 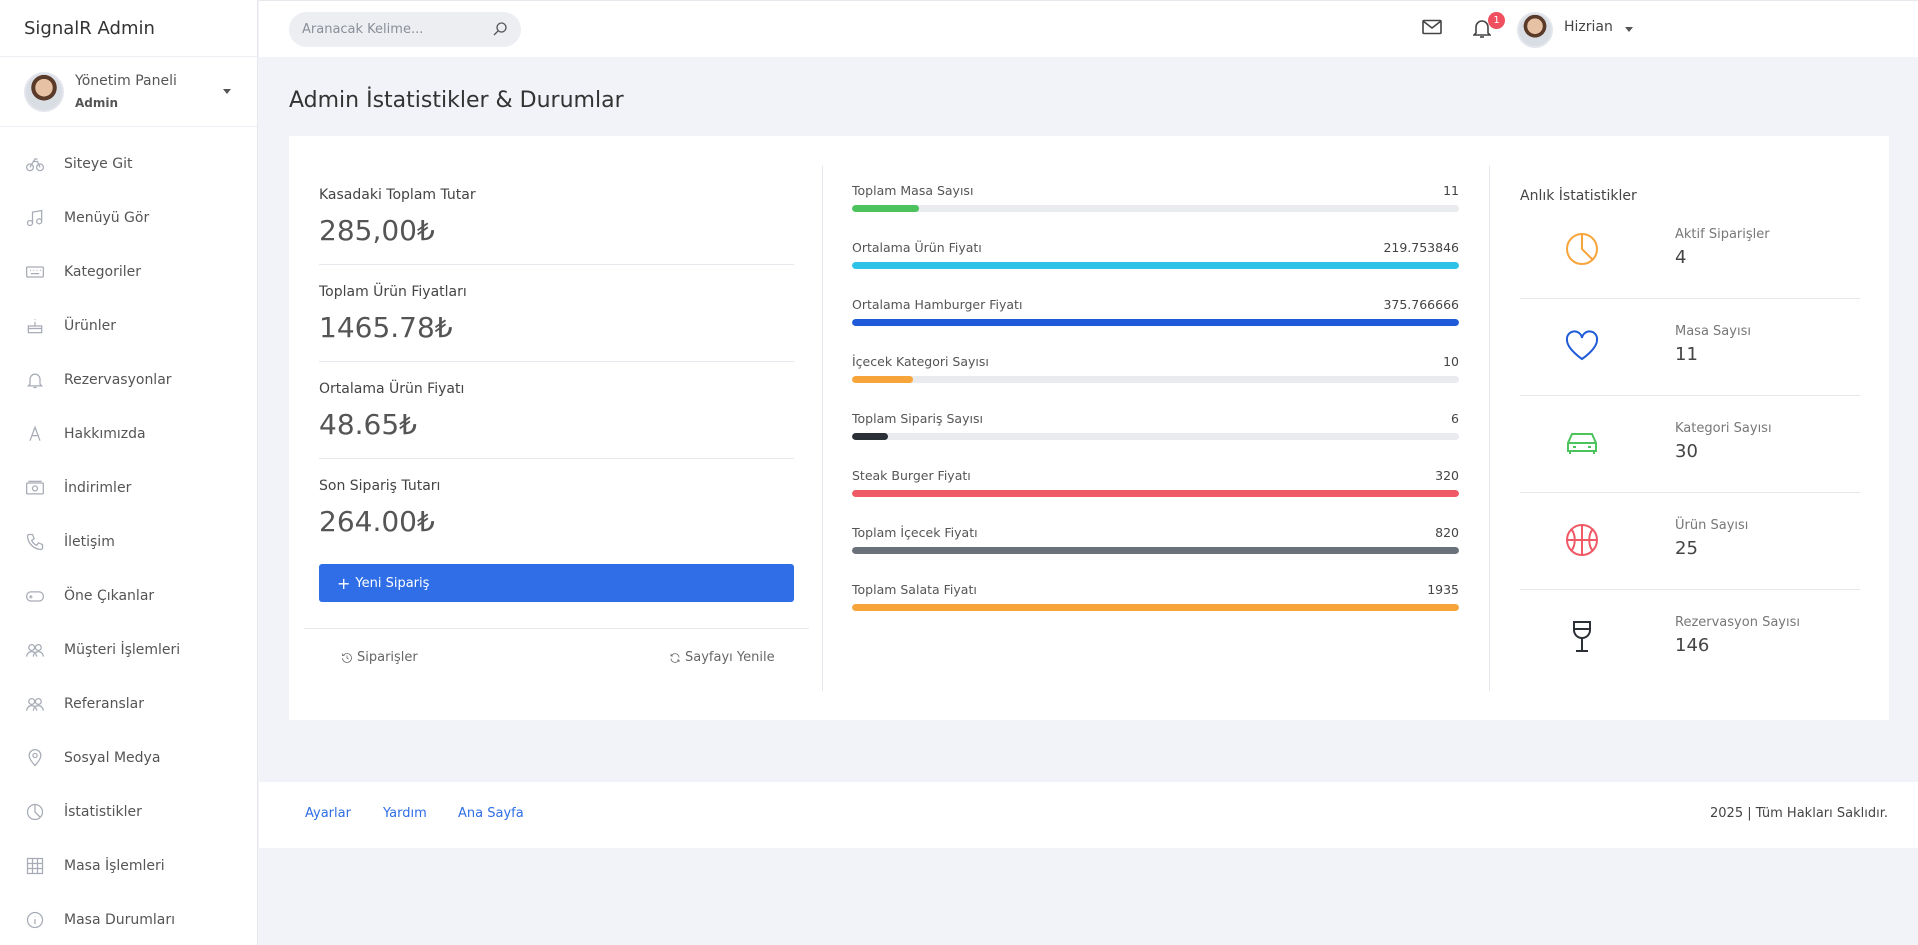 I want to click on progress-row: Toplam Sipariş Sayısı 6, so click(x=1155, y=425).